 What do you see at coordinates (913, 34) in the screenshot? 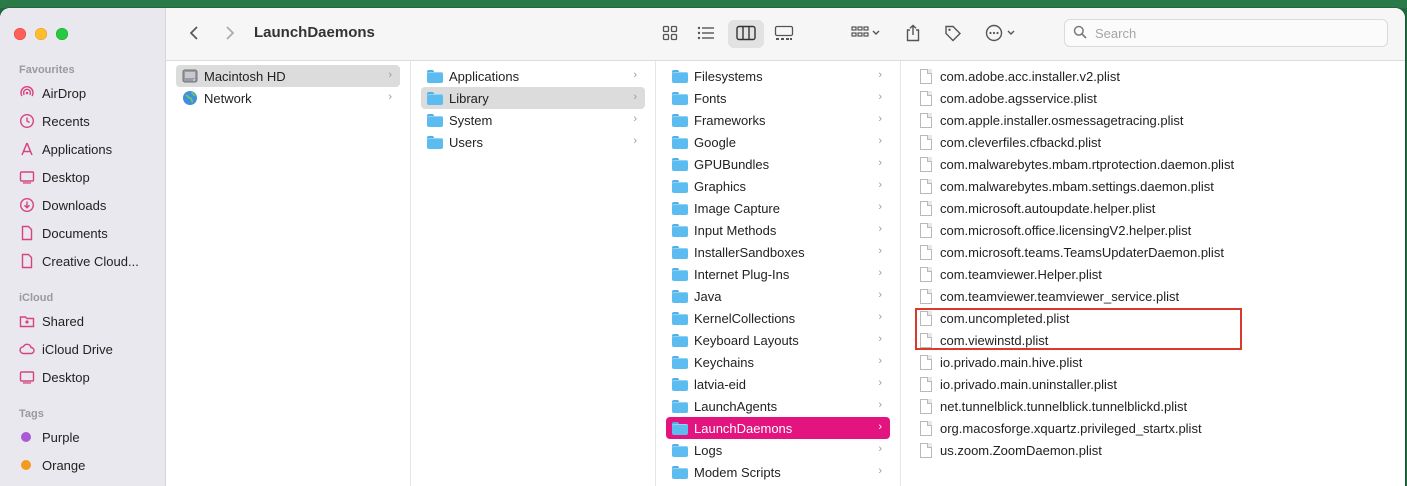
I see `share-button` at bounding box center [913, 34].